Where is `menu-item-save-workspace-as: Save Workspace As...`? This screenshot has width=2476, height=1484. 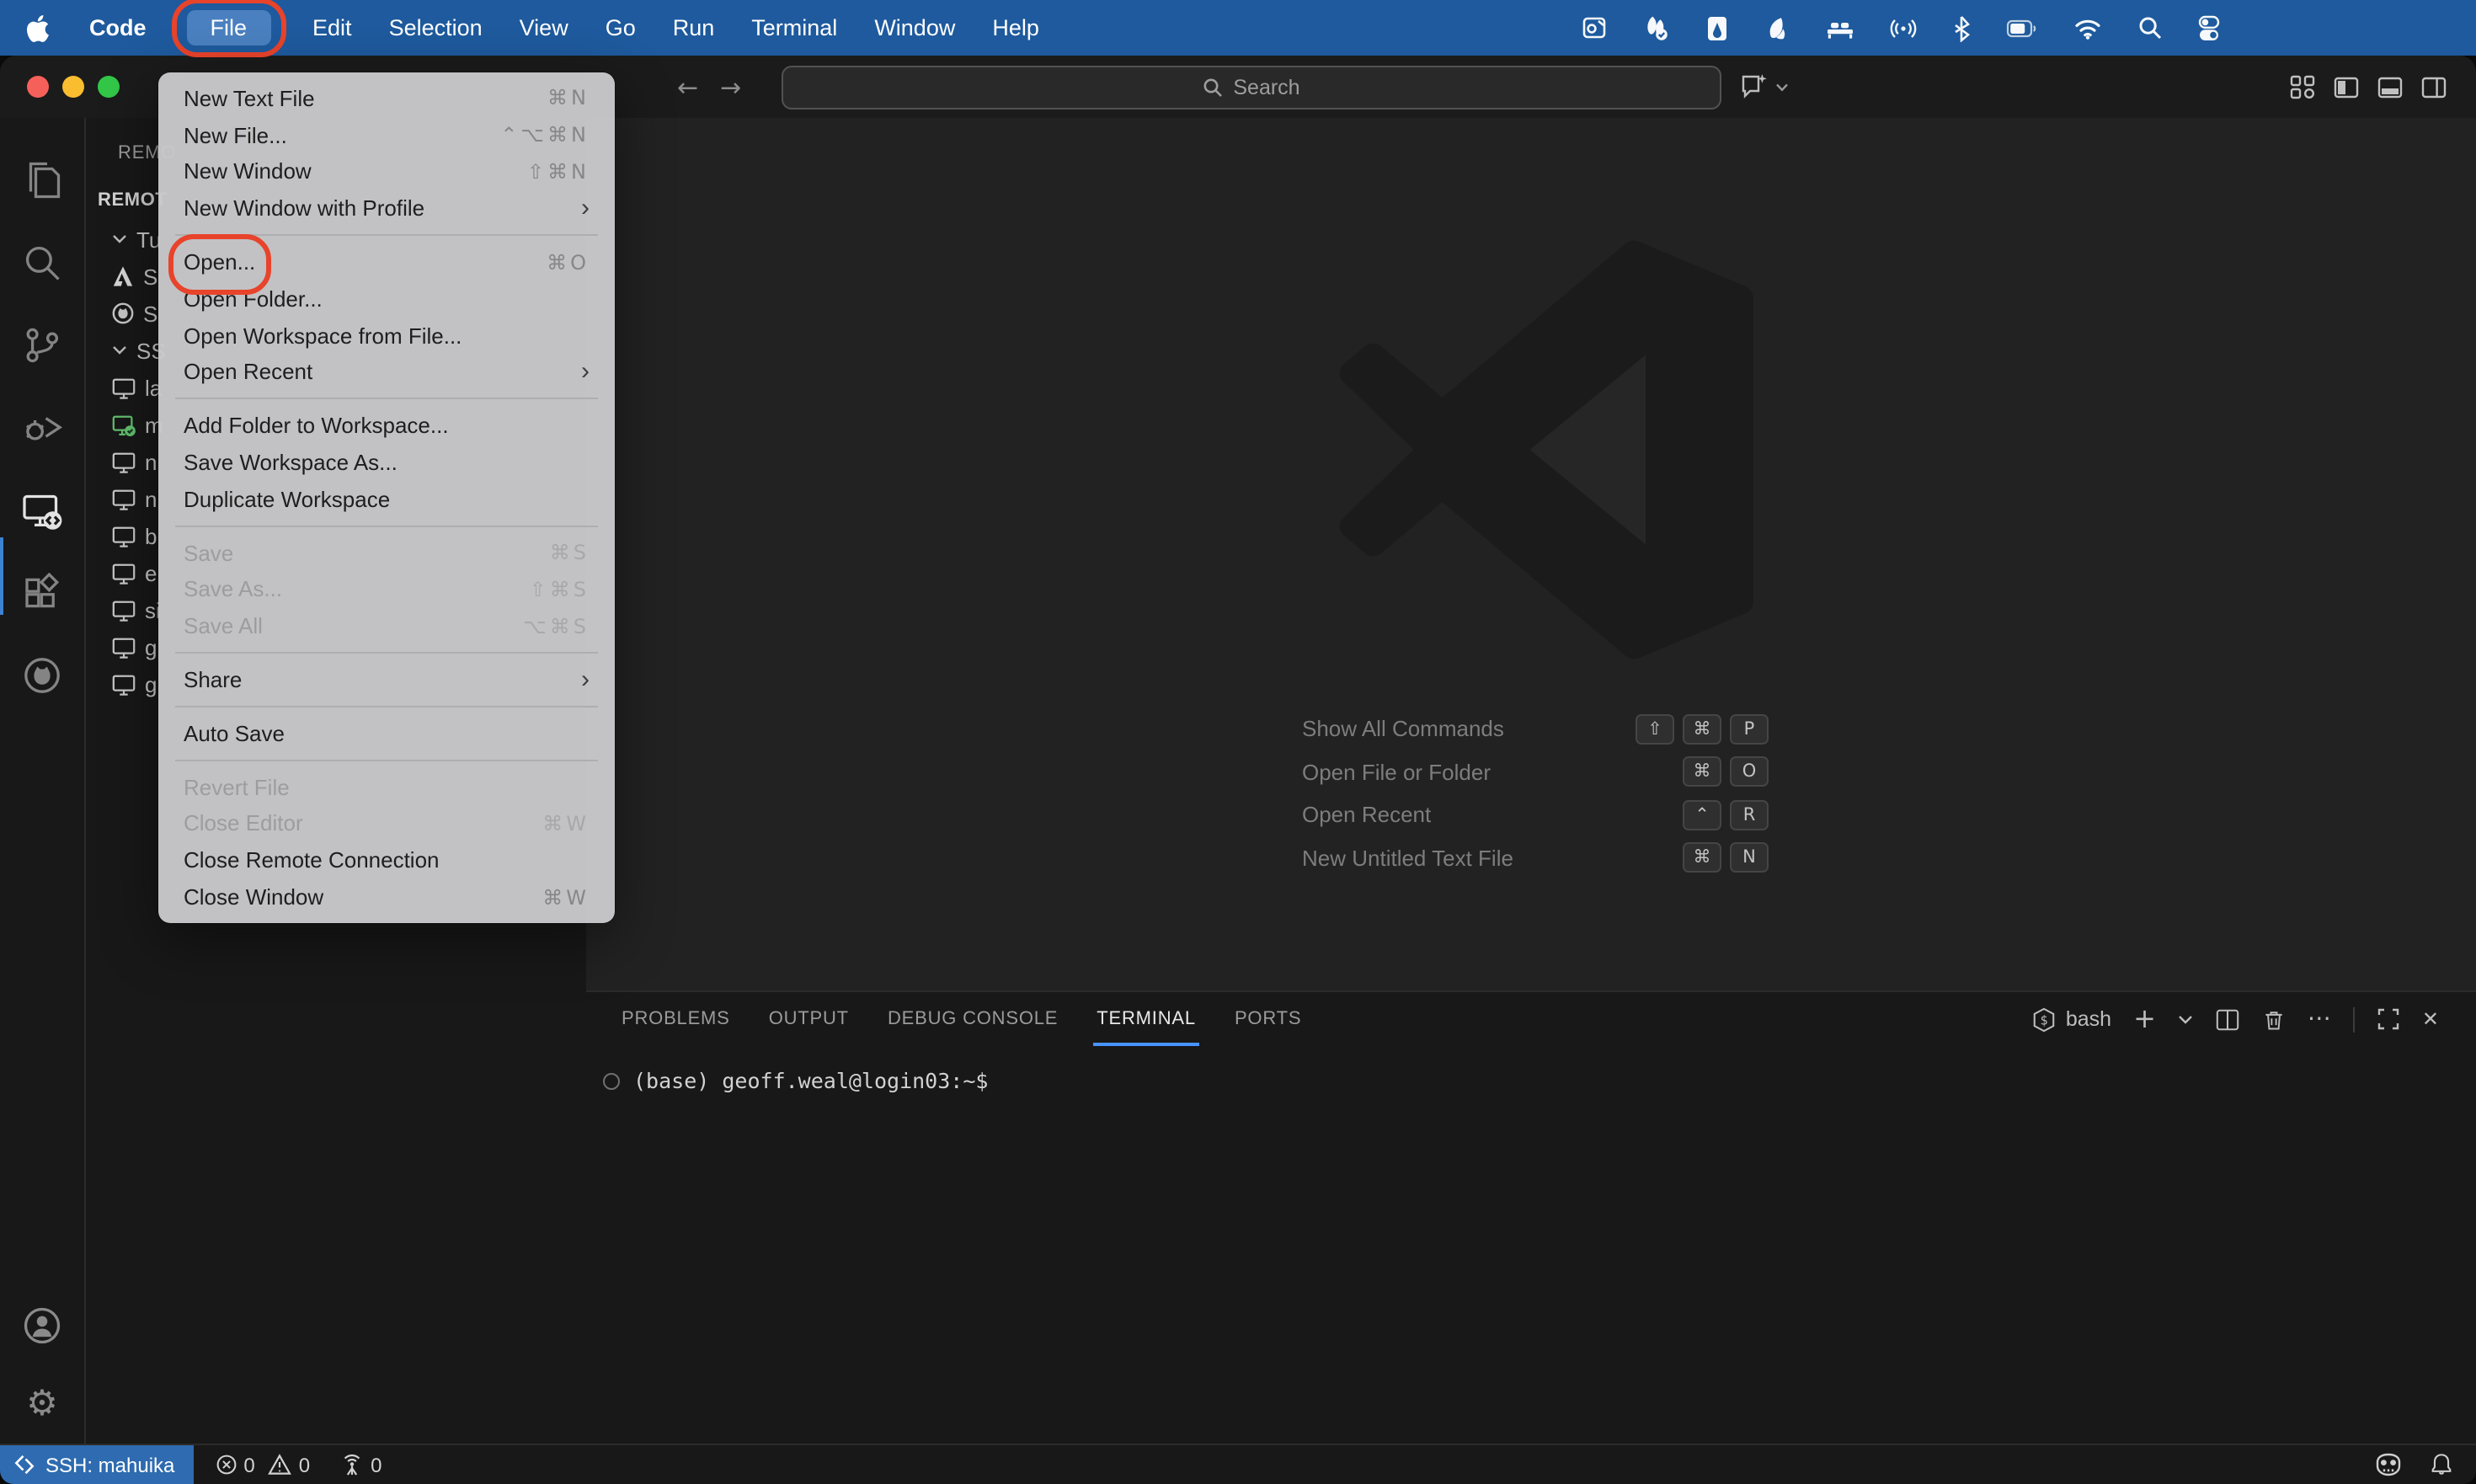 menu-item-save-workspace-as: Save Workspace As... is located at coordinates (386, 462).